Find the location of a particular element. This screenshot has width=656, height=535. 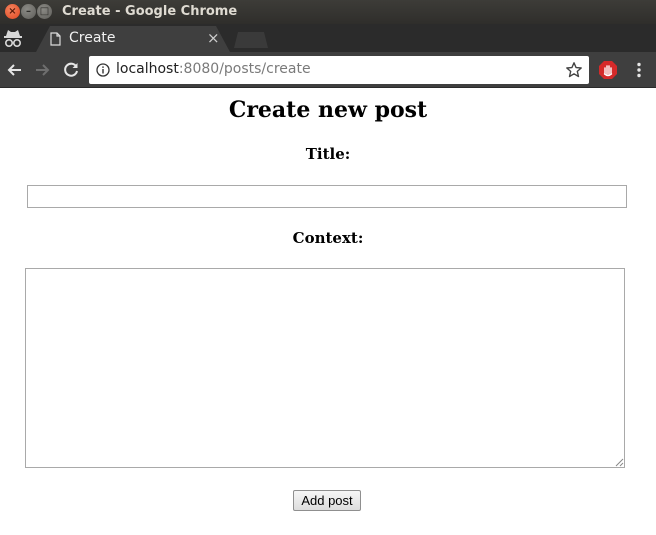

window-maximize-button: □ is located at coordinates (44, 11).